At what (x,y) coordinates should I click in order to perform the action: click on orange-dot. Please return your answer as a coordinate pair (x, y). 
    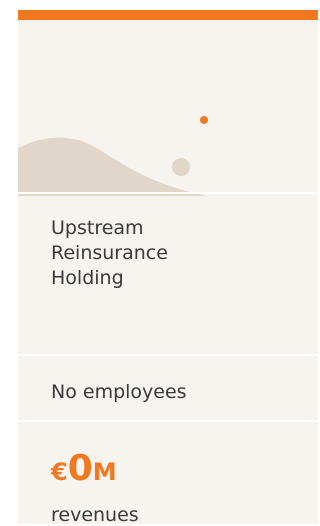
    Looking at the image, I should click on (204, 120).